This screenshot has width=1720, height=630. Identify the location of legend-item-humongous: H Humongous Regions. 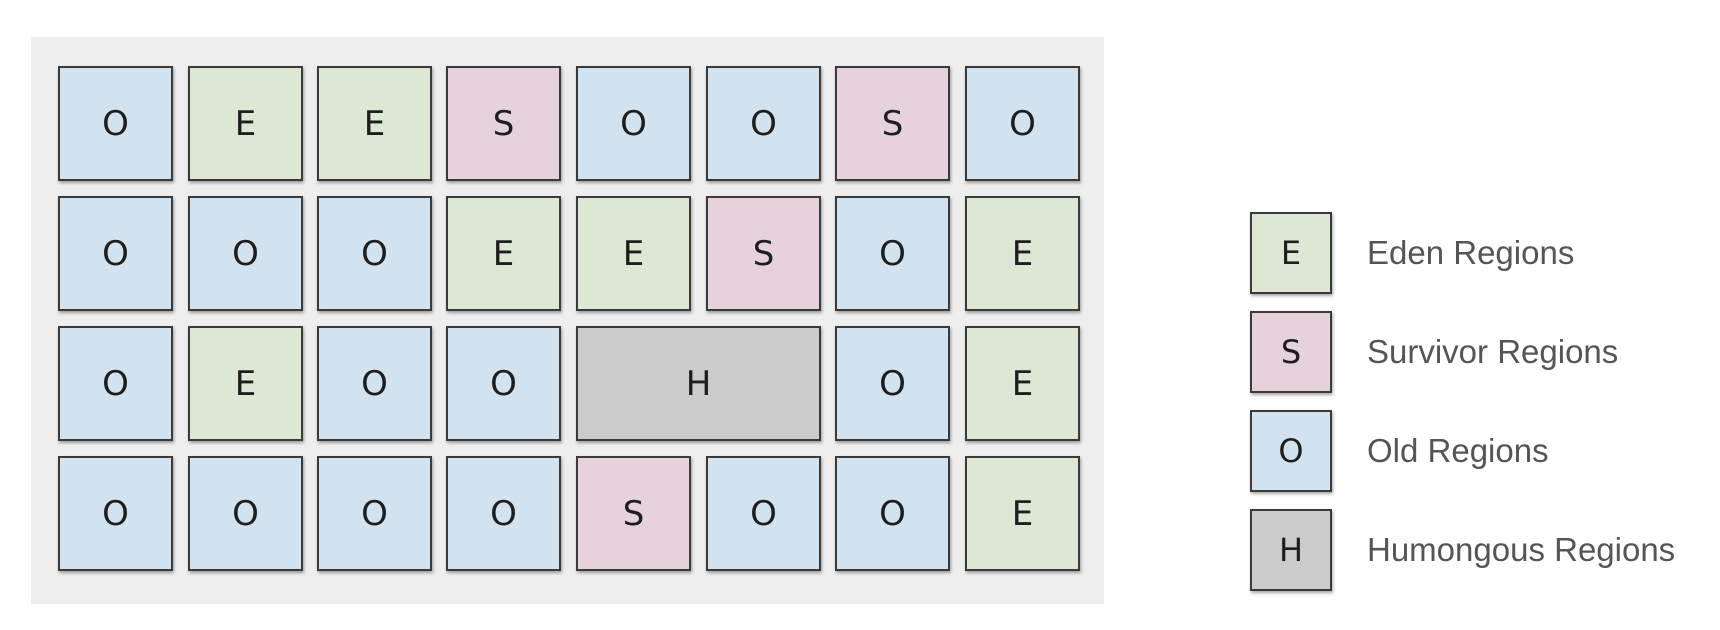
(1462, 550).